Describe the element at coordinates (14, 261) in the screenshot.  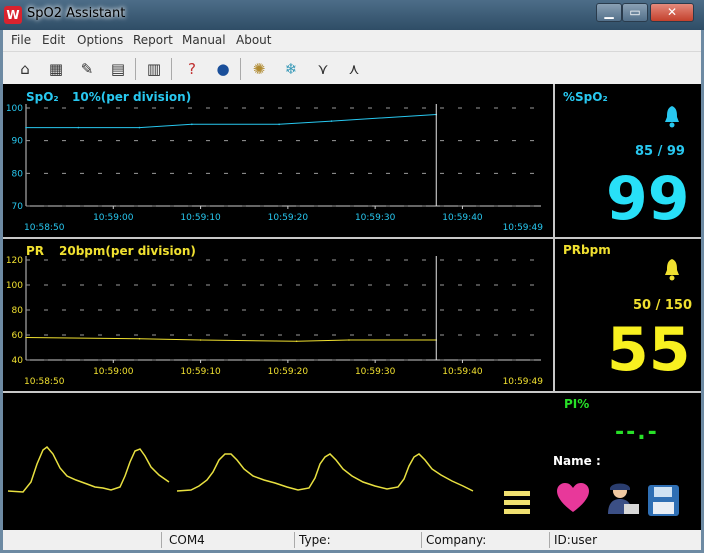
I see `y-tick-label: 120` at that location.